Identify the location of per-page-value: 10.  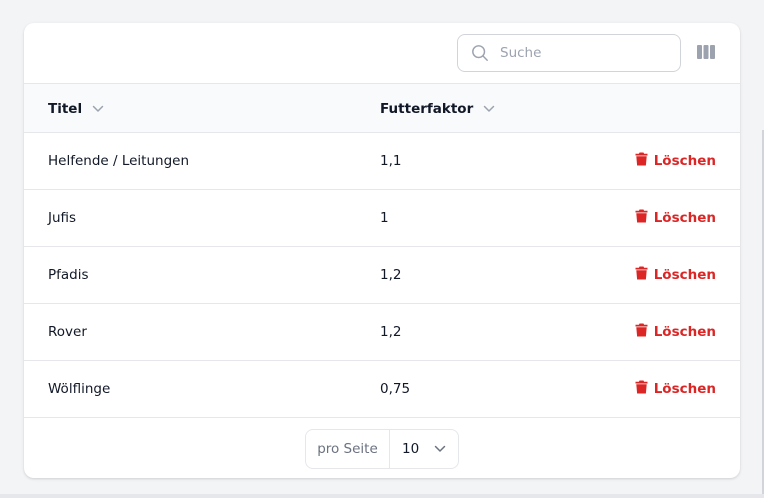
(411, 449).